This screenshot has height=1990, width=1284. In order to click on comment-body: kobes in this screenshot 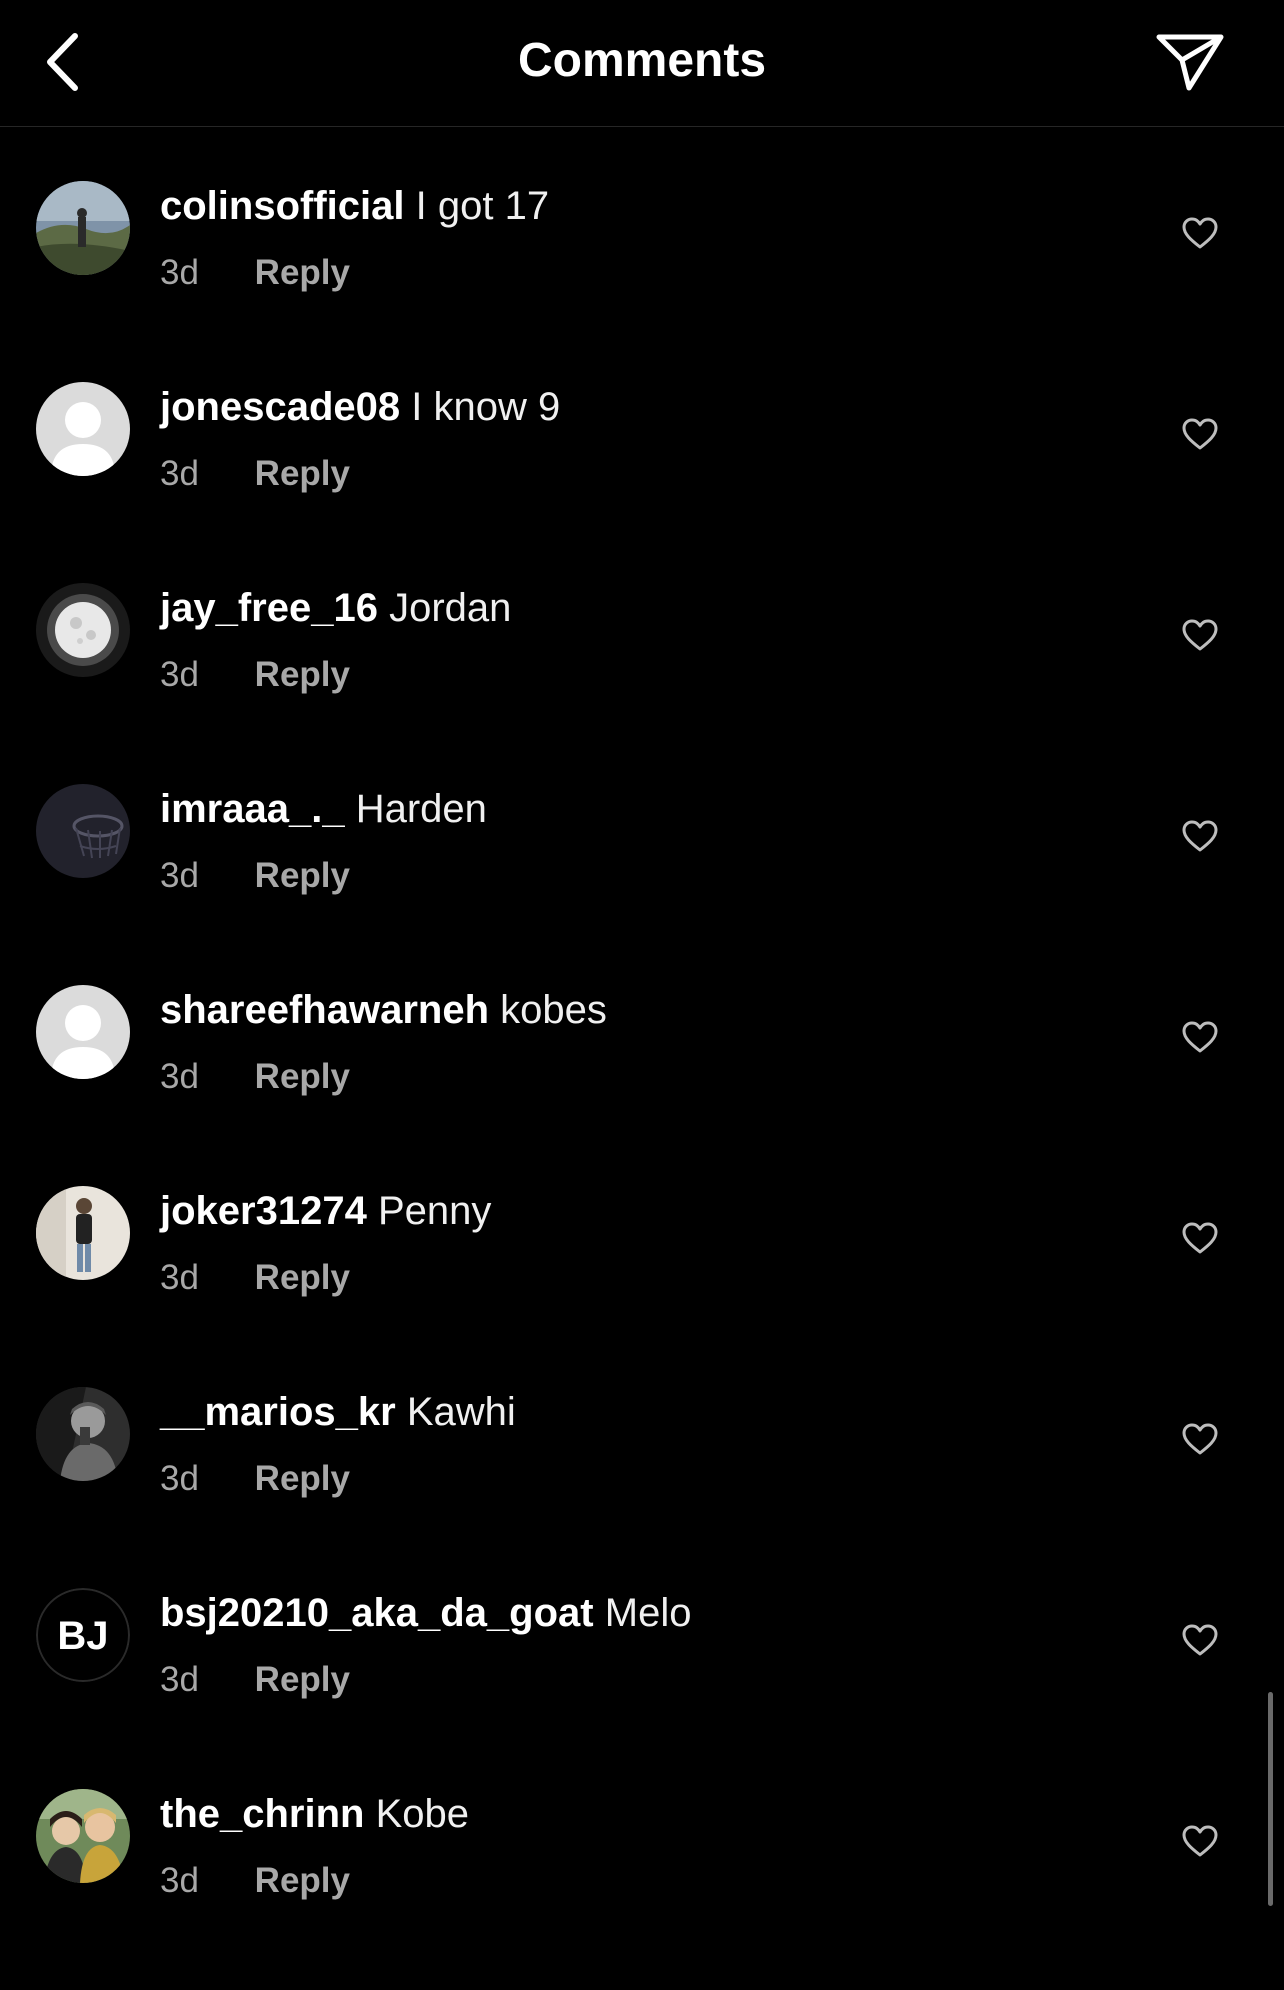, I will do `click(553, 1010)`.